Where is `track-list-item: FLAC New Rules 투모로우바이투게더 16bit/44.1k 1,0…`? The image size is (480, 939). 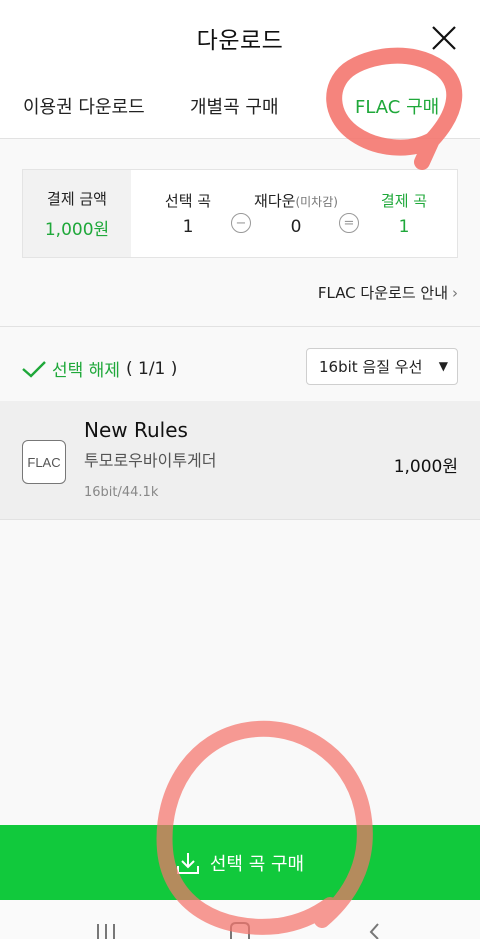
track-list-item: FLAC New Rules 투모로우바이투게더 16bit/44.1k 1,0… is located at coordinates (240, 460).